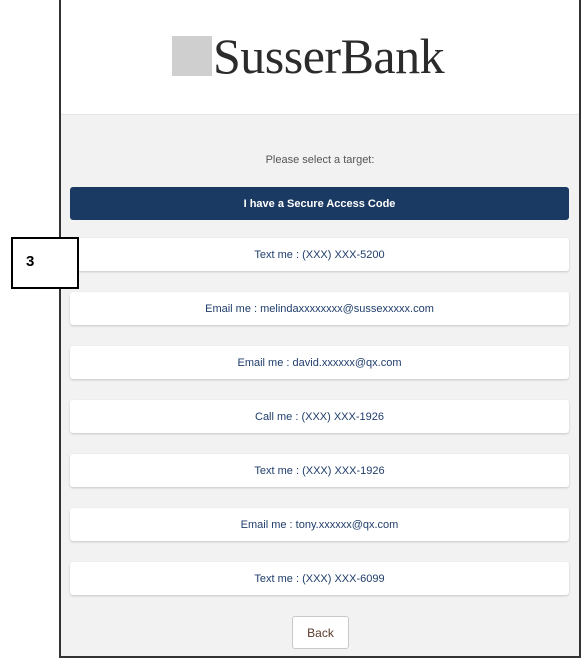 Image resolution: width=583 pixels, height=660 pixels. What do you see at coordinates (319, 578) in the screenshot?
I see `text-me-6099-button: Text me : (XXX) XXX-6099` at bounding box center [319, 578].